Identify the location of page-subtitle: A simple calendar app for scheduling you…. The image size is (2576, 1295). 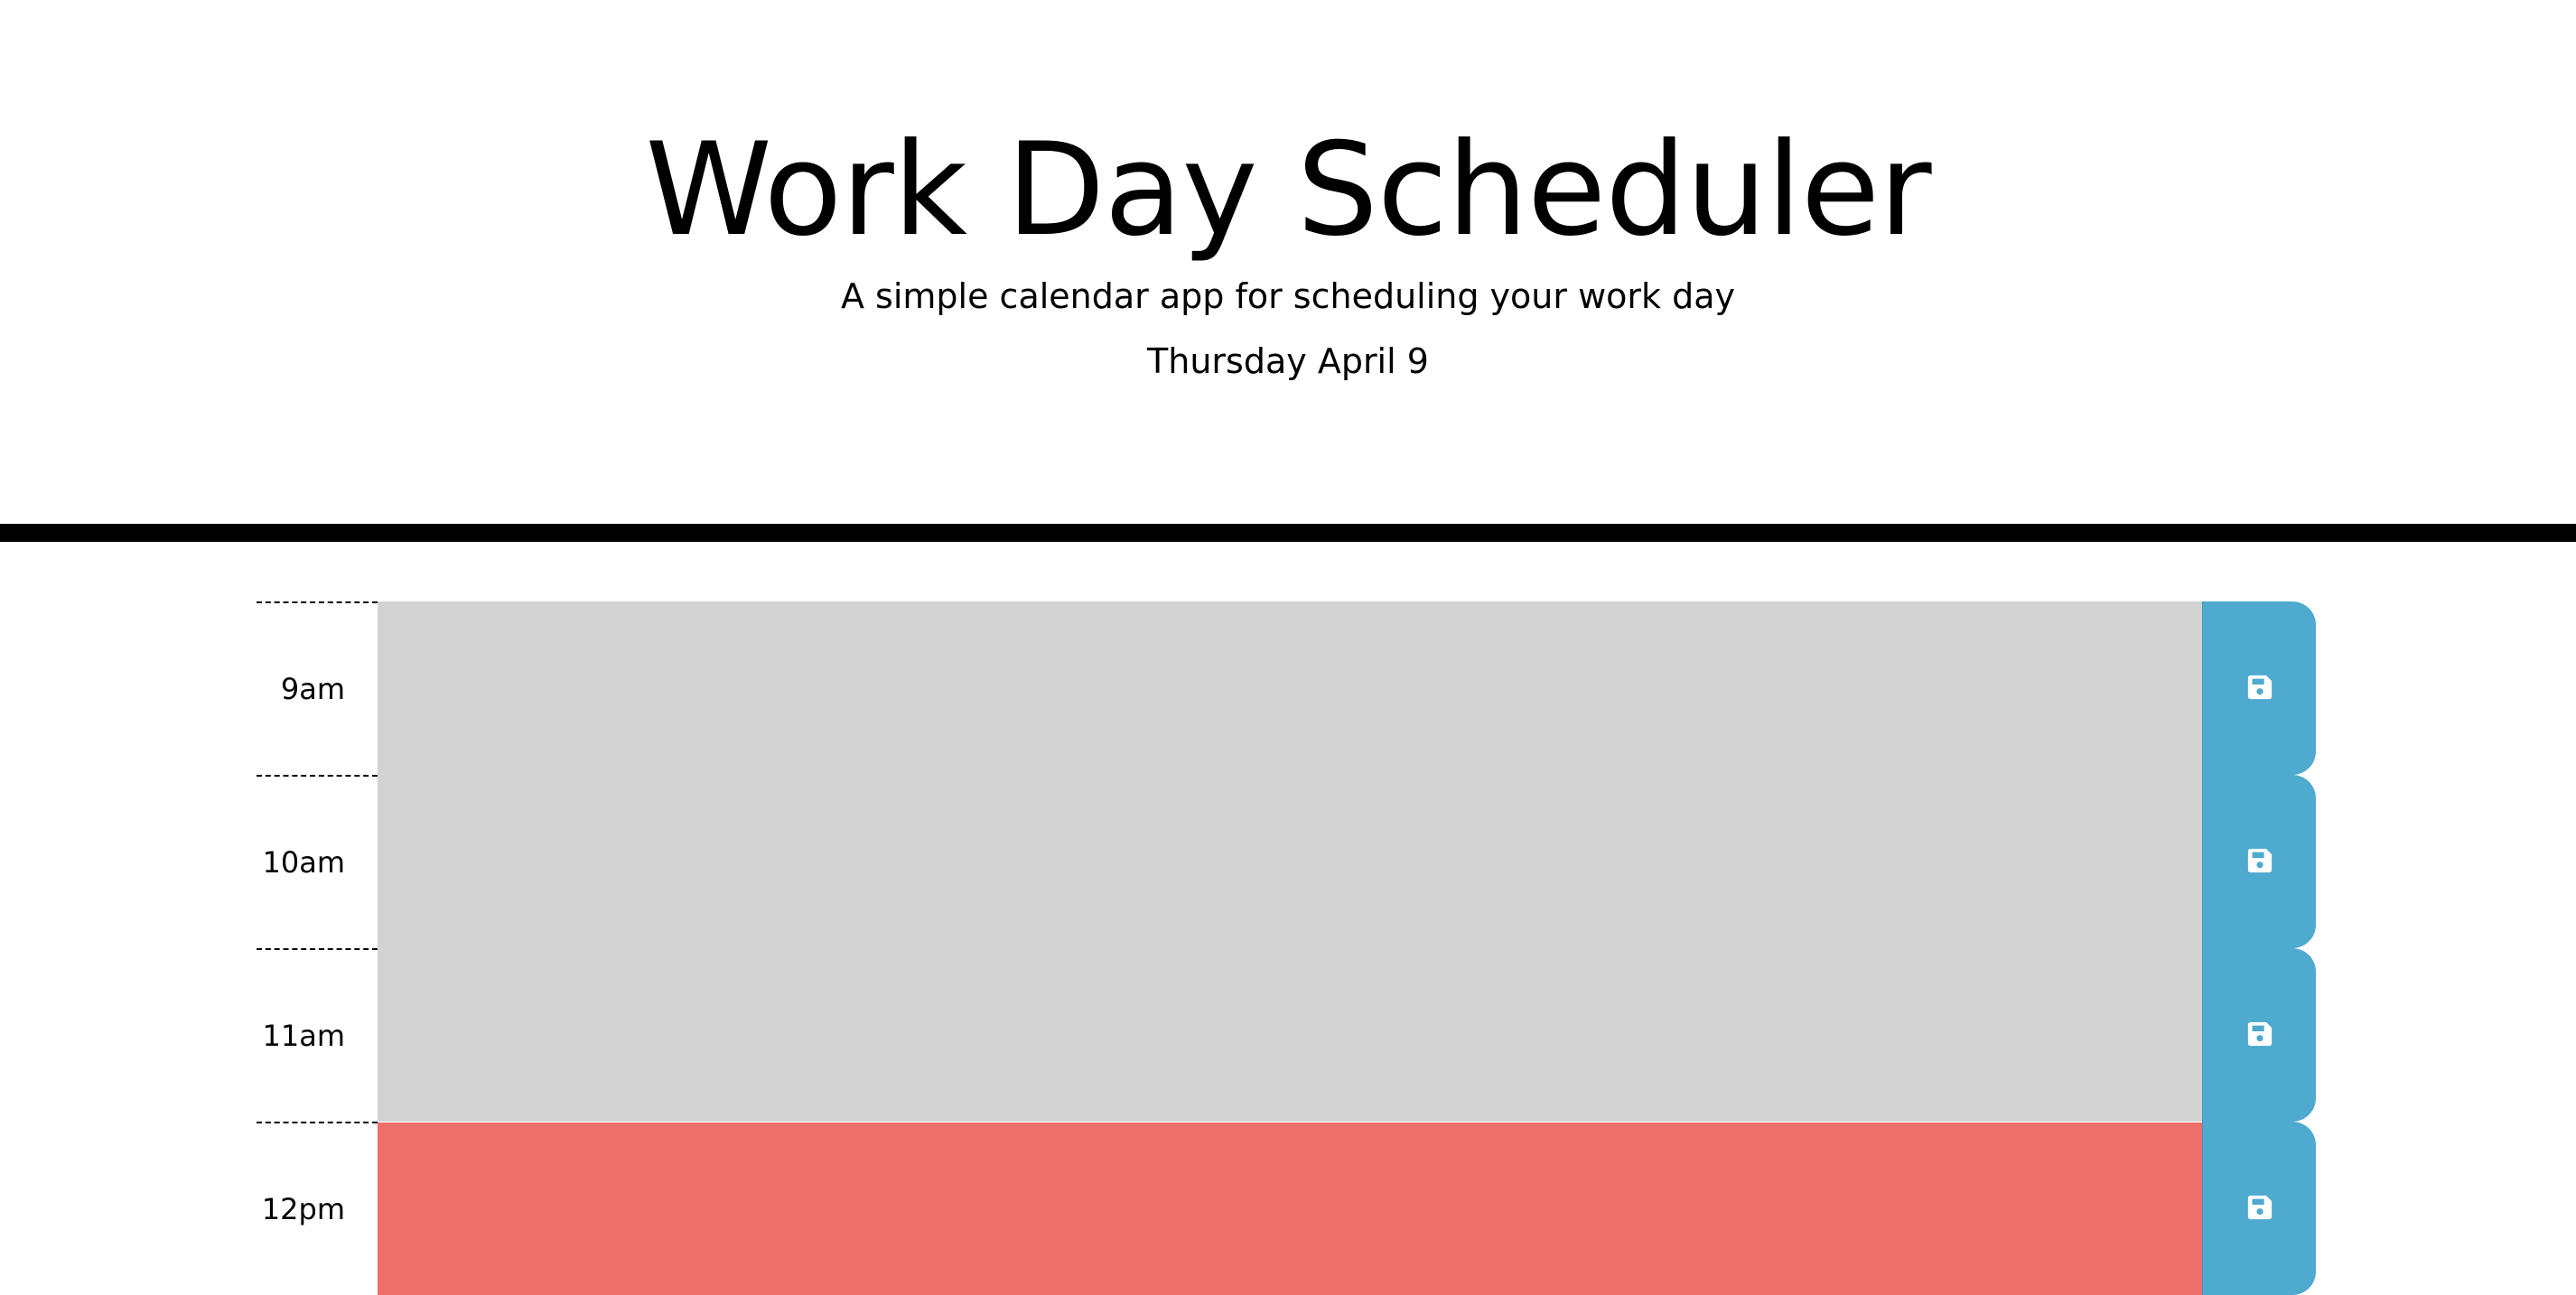
(1288, 296).